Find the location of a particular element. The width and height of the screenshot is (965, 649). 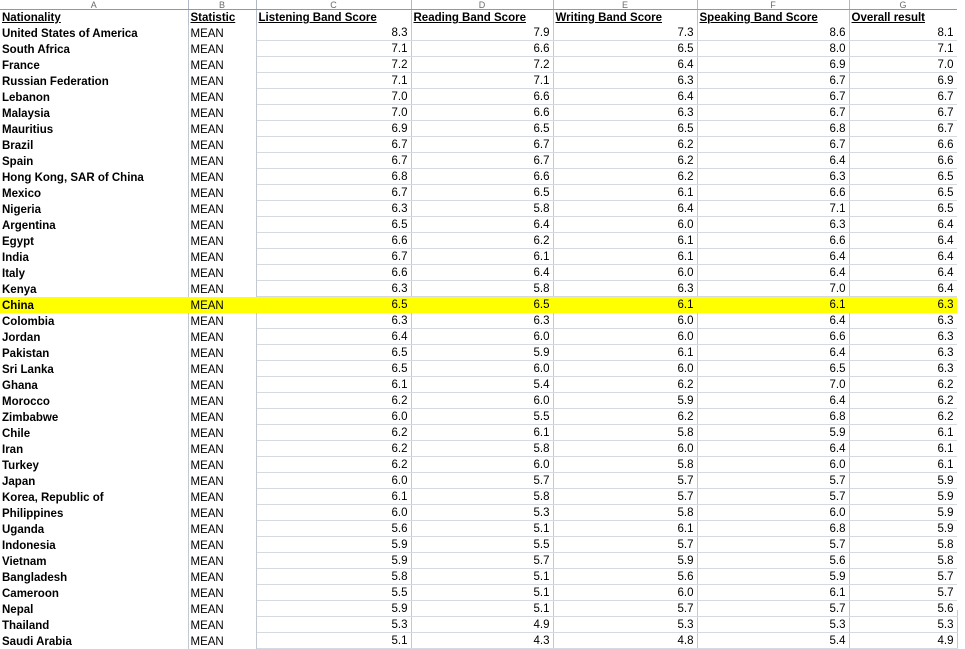

table-row: Brazil MEAN 6.7 6.7 6.2 6.7 6.6 is located at coordinates (479, 144).